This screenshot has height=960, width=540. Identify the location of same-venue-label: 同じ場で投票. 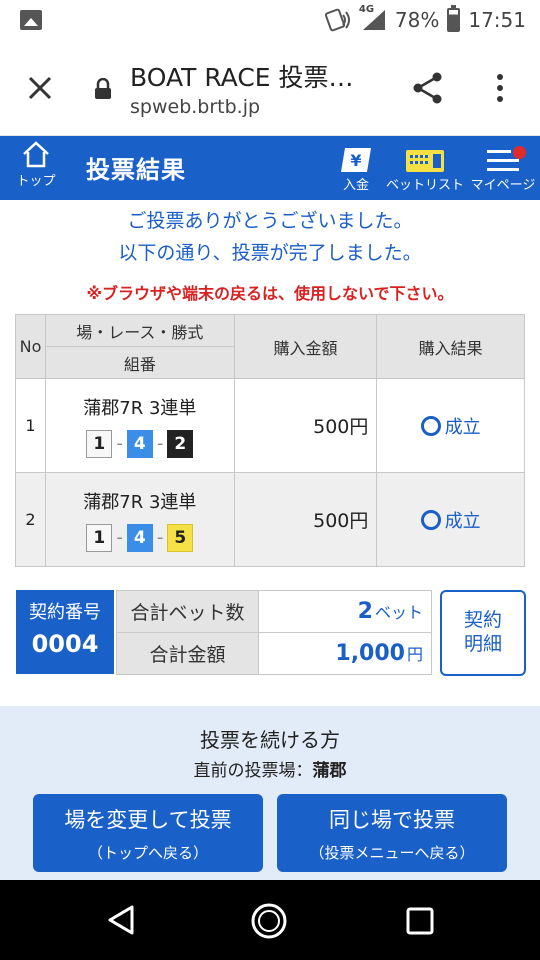
(392, 820).